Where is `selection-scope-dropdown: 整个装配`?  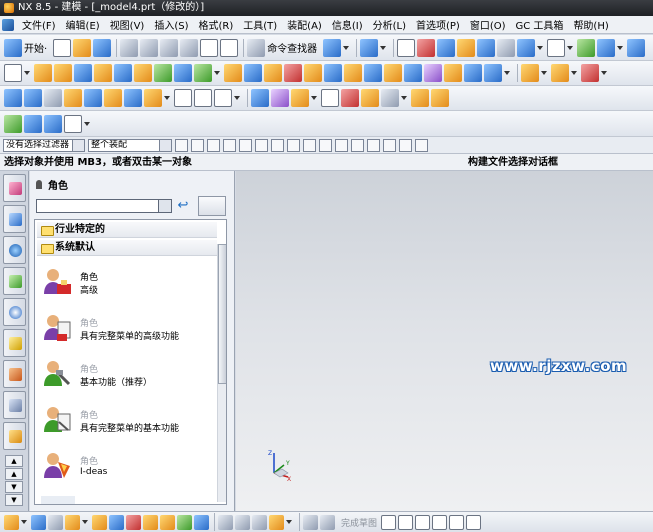 selection-scope-dropdown: 整个装配 is located at coordinates (130, 145).